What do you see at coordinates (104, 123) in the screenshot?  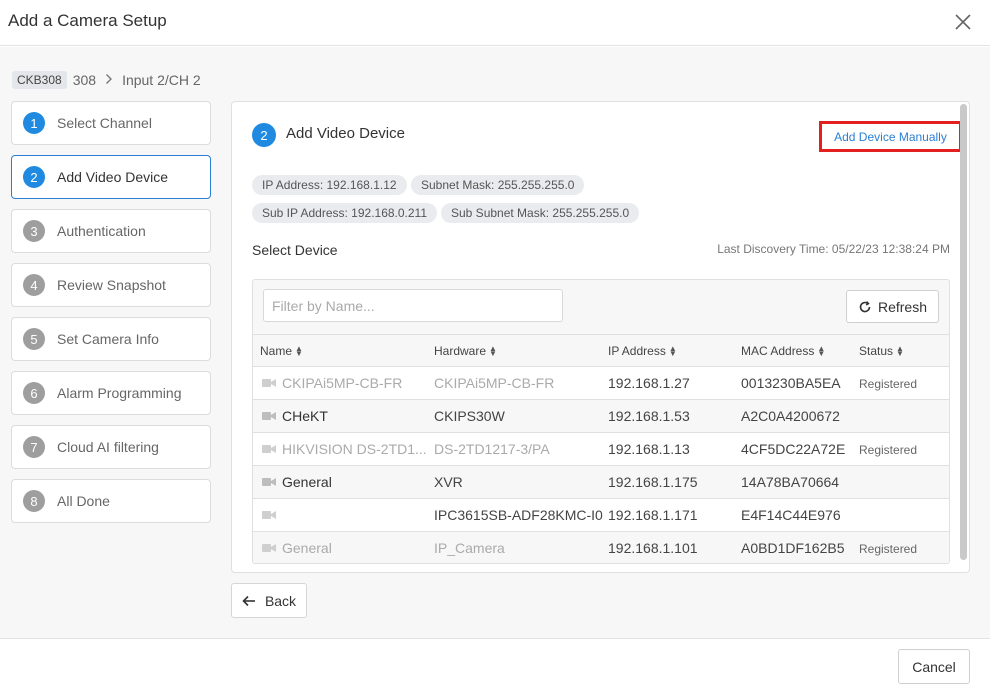 I see `step-label: Select Channel` at bounding box center [104, 123].